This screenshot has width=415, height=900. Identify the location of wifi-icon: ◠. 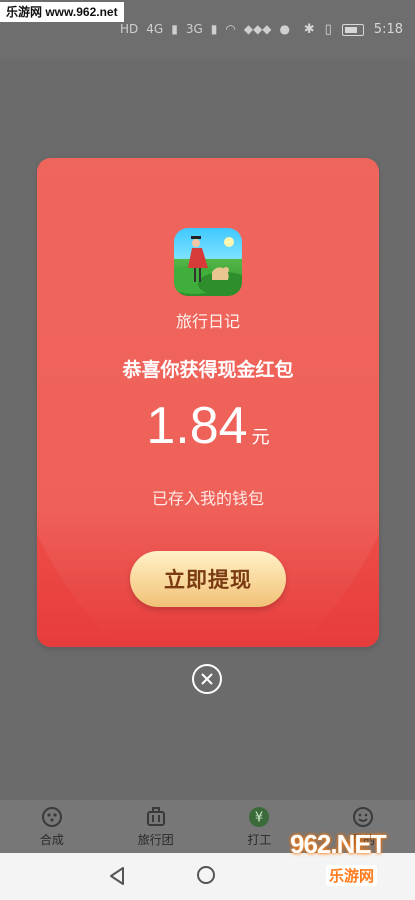
(230, 29).